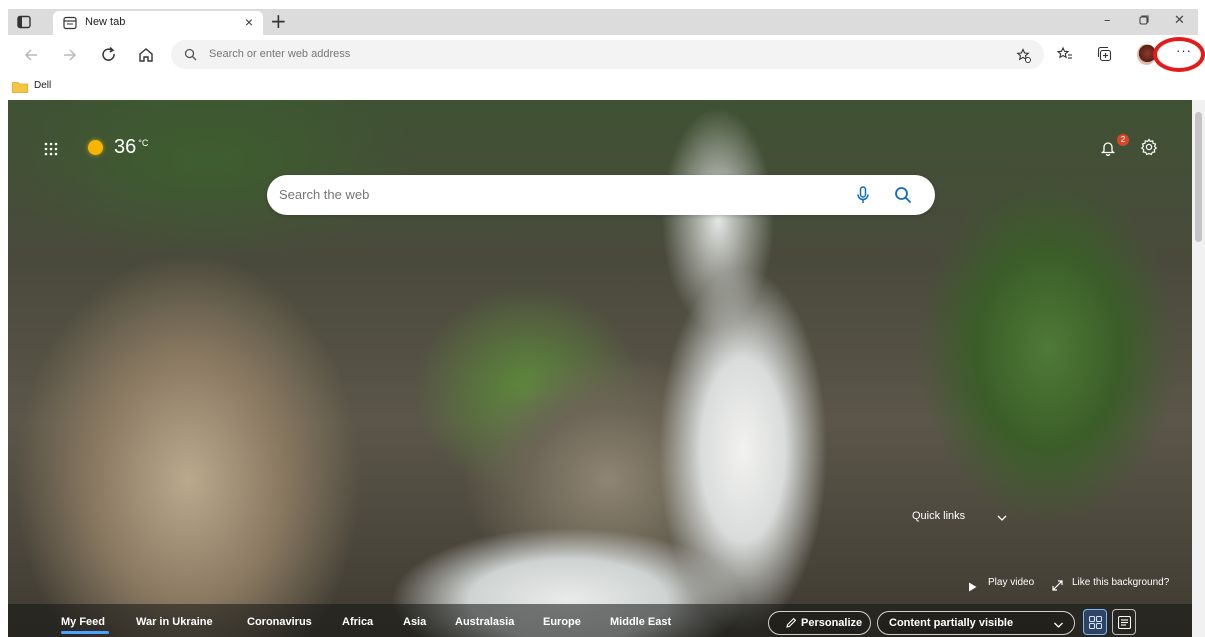 The width and height of the screenshot is (1205, 637). Describe the element at coordinates (1121, 582) in the screenshot. I see `like-background-label: Like this background?` at that location.